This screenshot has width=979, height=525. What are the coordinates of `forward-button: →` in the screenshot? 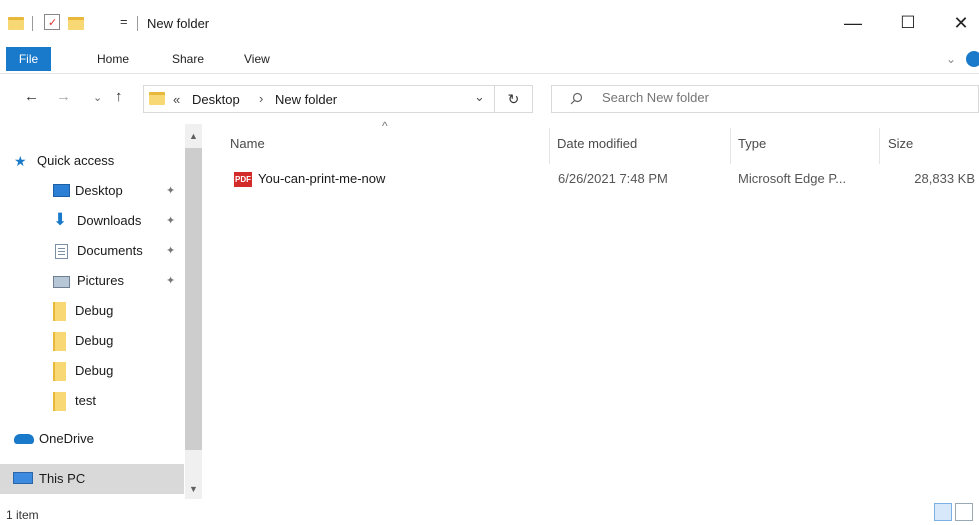 It's located at (63, 96).